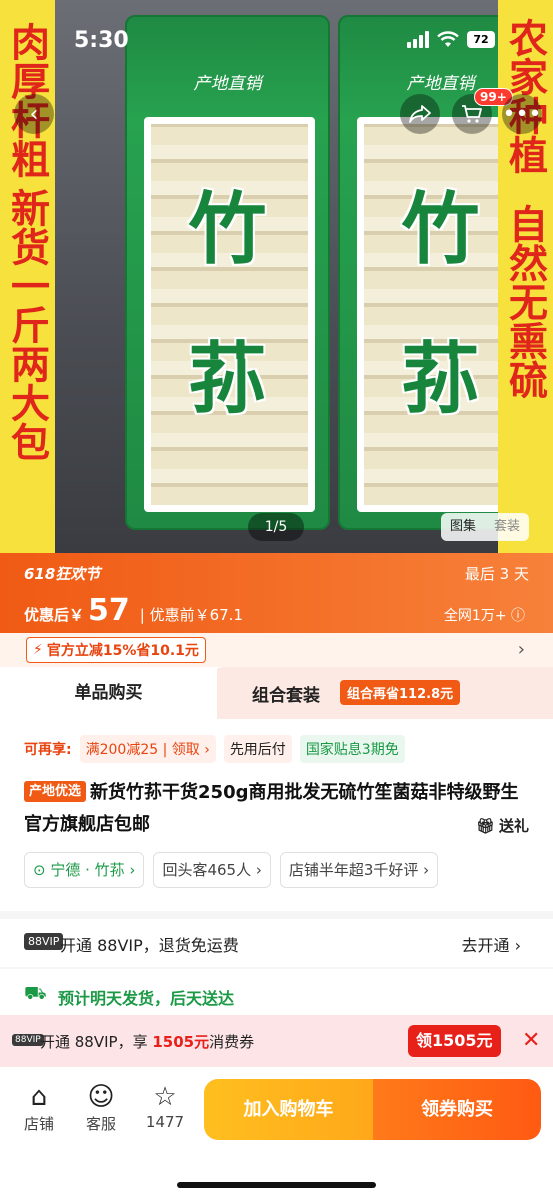 Image resolution: width=553 pixels, height=1200 pixels. Describe the element at coordinates (518, 616) in the screenshot. I see `info-icon: ⓘ` at that location.